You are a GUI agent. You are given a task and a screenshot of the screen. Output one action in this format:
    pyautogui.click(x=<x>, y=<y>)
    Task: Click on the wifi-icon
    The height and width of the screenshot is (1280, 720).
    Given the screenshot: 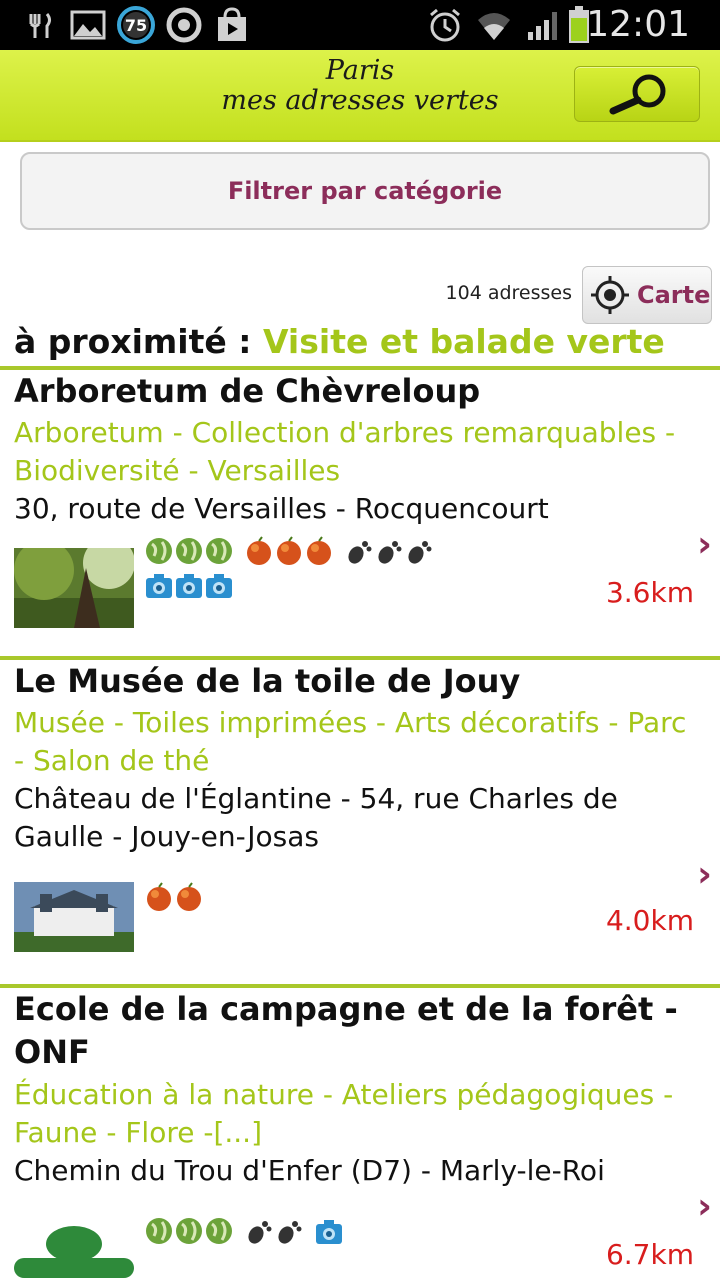 What is the action you would take?
    pyautogui.click(x=494, y=25)
    